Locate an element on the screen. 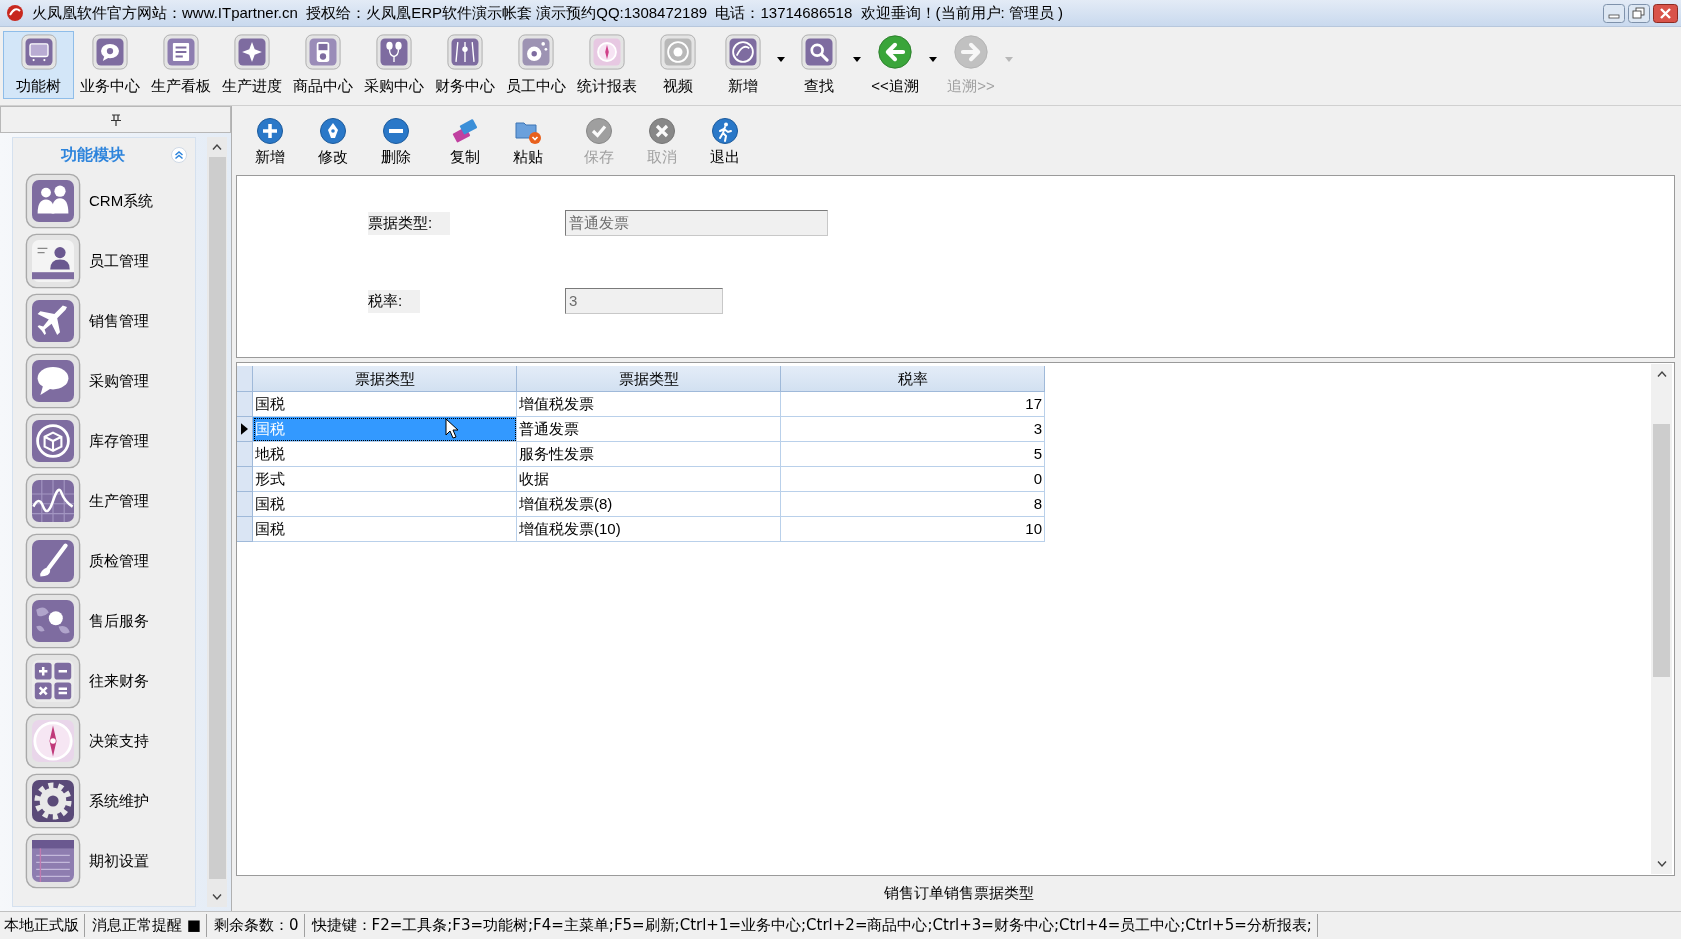  status-text: 剩余条数：0 is located at coordinates (258, 925).